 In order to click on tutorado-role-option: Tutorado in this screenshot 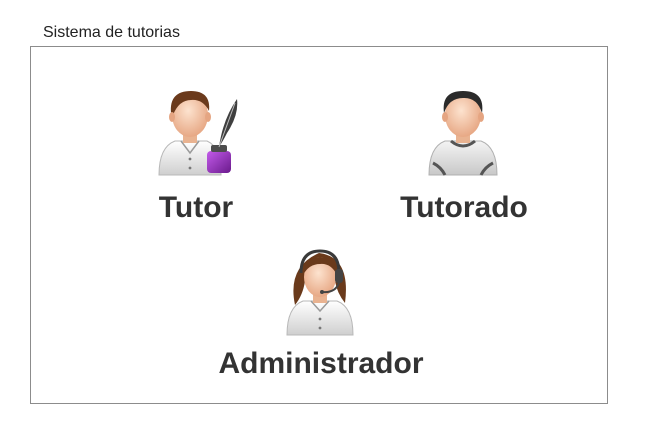, I will do `click(464, 154)`.